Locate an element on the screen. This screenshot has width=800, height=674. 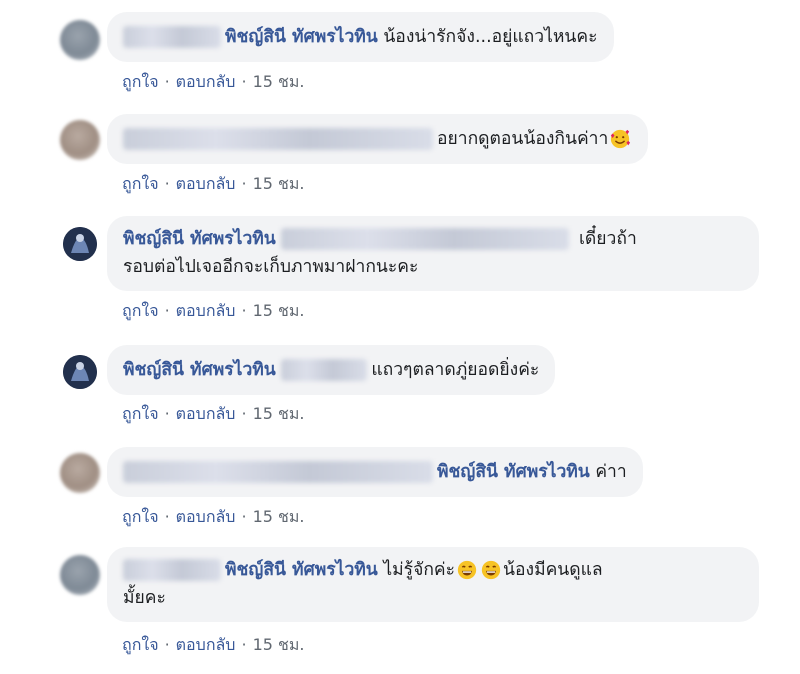
comment-text-line1: เดี๋ยวถ้า is located at coordinates (607, 239).